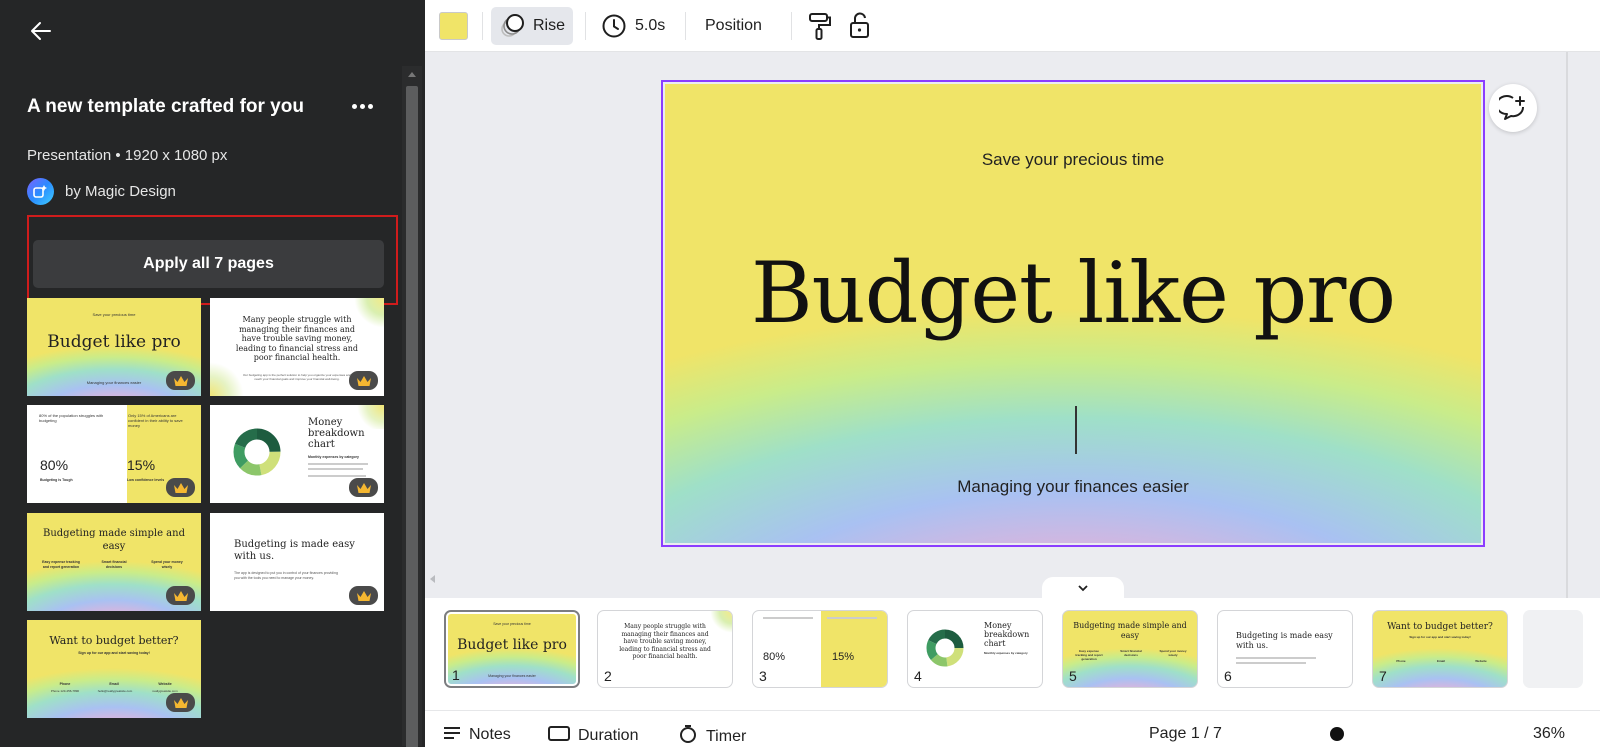  What do you see at coordinates (1383, 676) in the screenshot?
I see `page-number: 7` at bounding box center [1383, 676].